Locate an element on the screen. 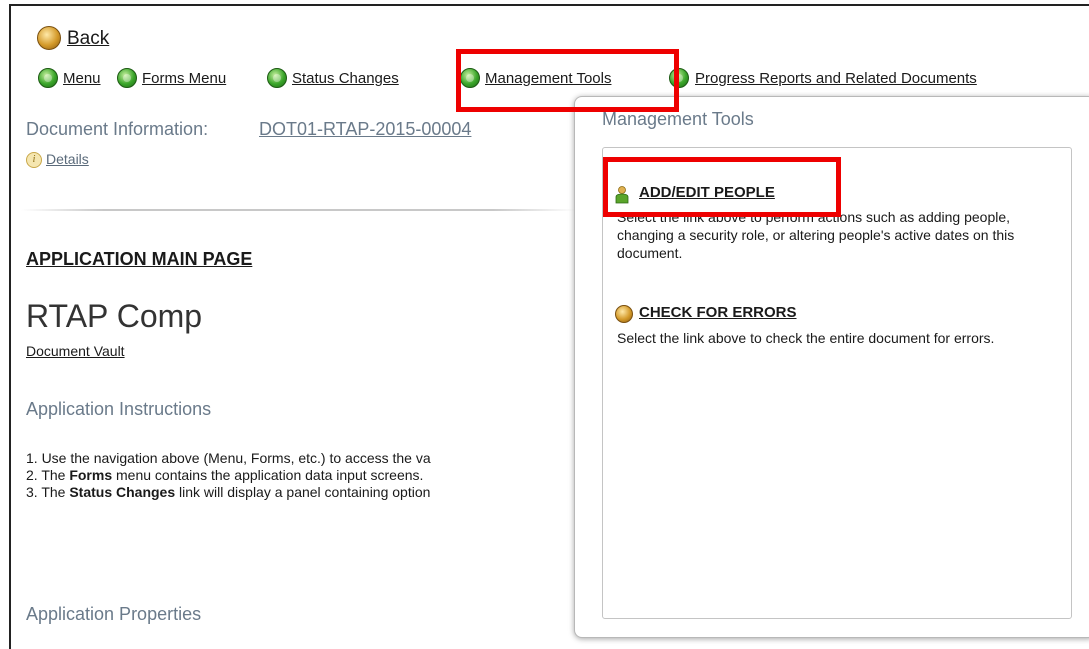  details-link: Details is located at coordinates (67, 159).